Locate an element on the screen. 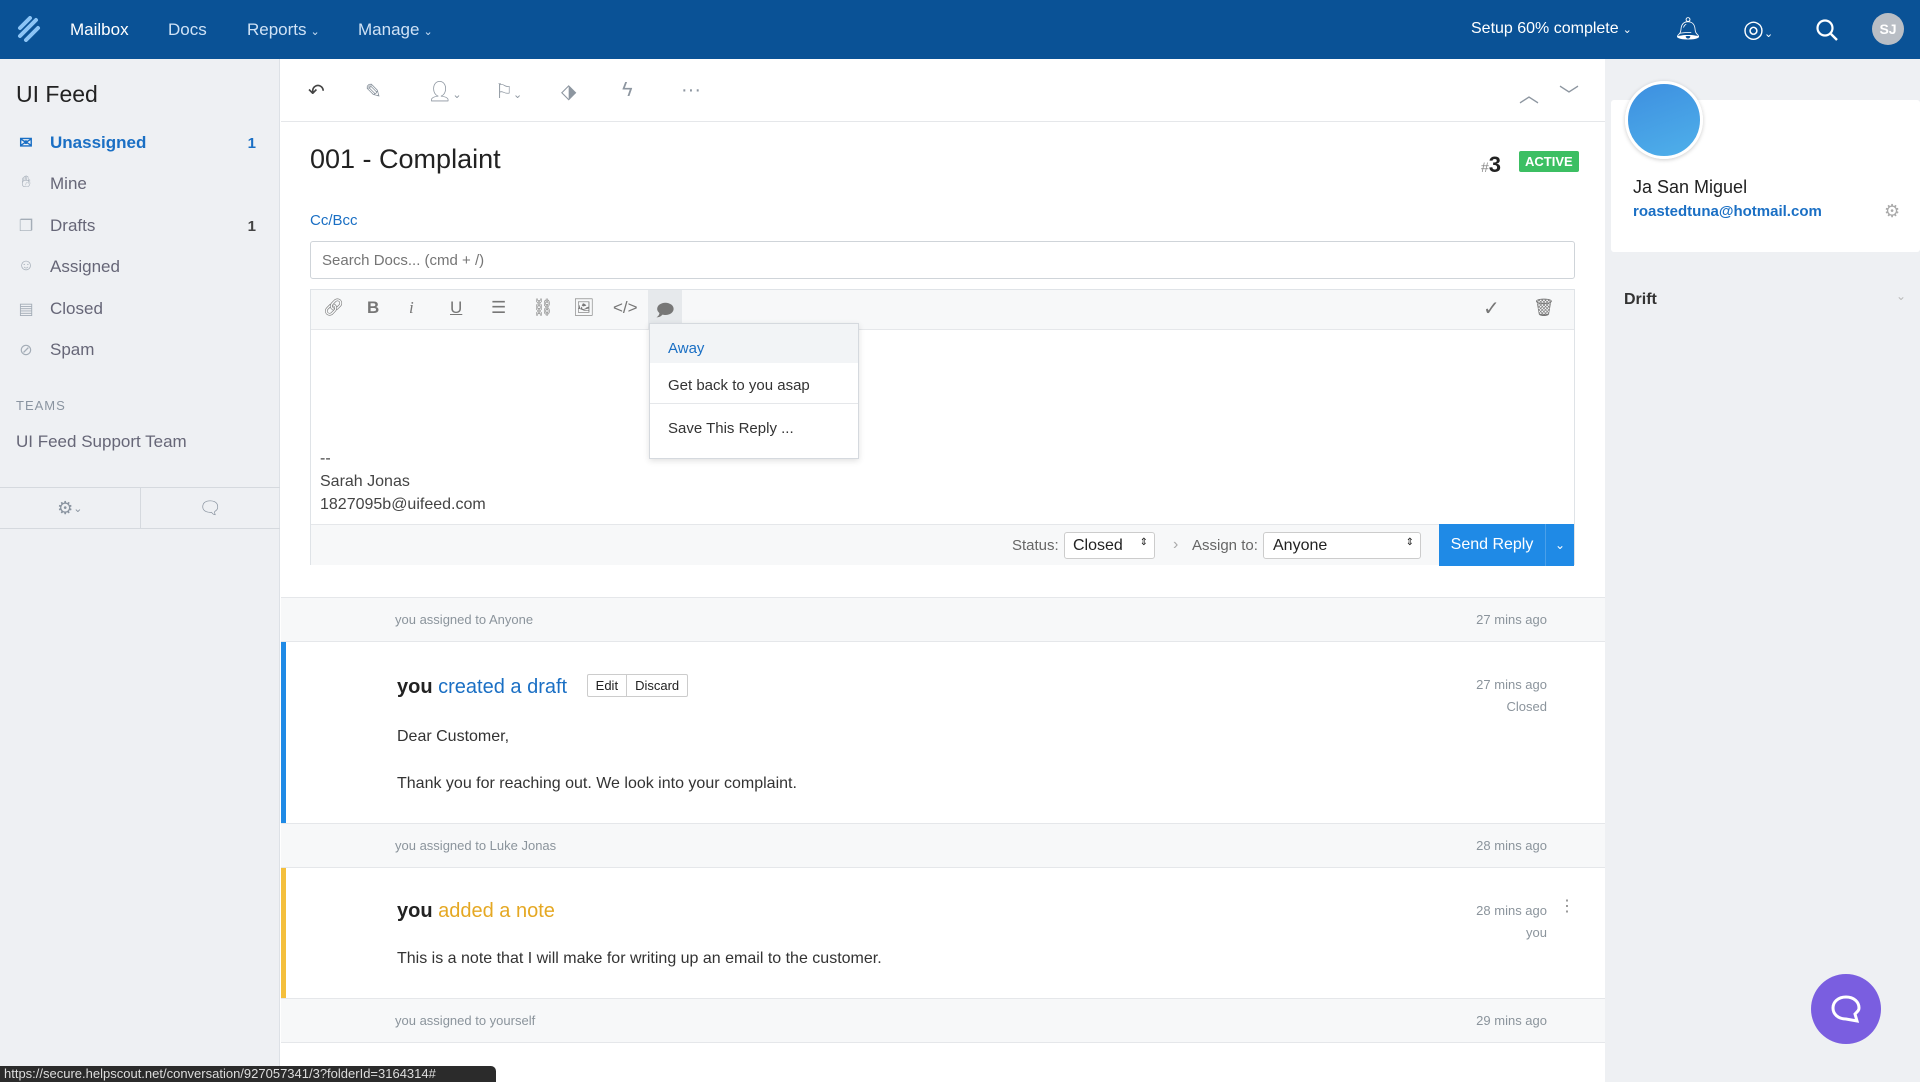 The width and height of the screenshot is (1920, 1082). undo-reply-icon: ↶ is located at coordinates (316, 91).